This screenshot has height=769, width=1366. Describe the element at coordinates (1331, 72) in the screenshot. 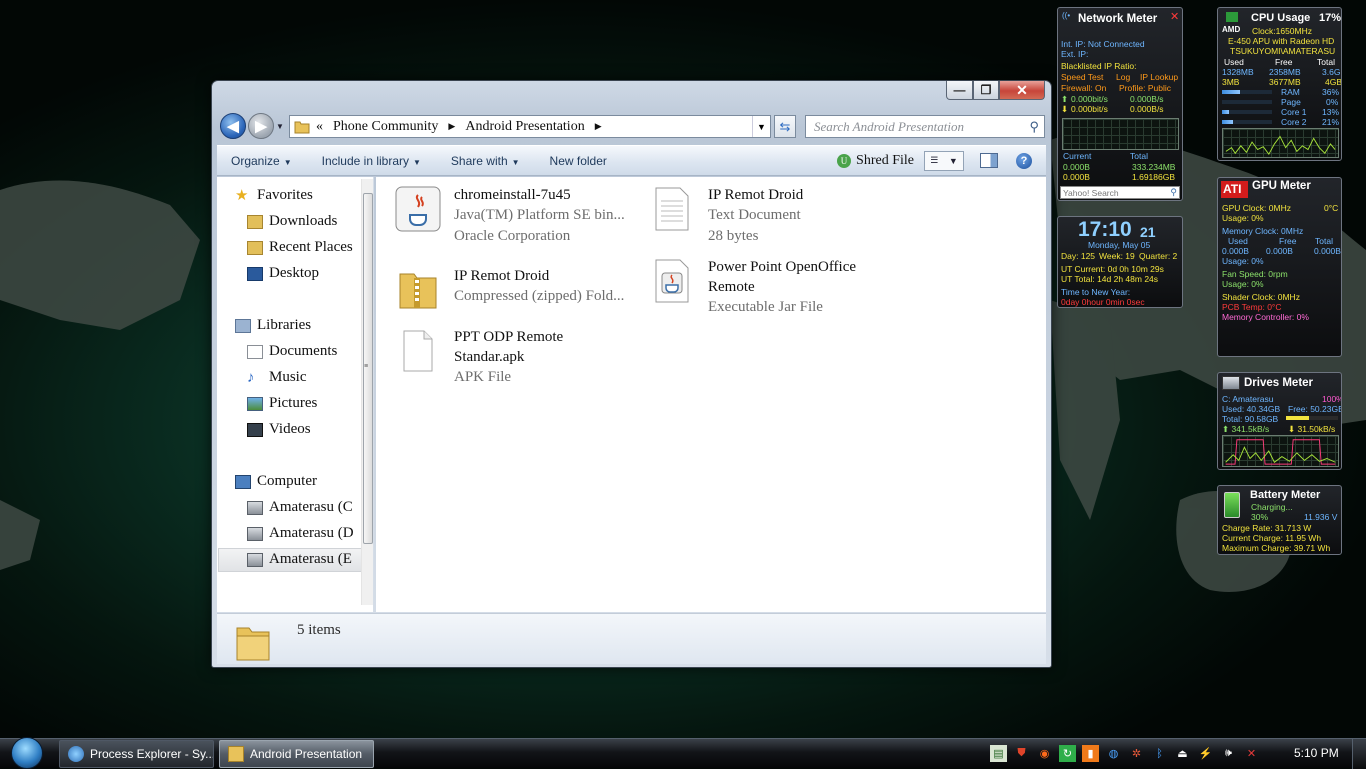

I see `mem-total: 3.6GB` at that location.